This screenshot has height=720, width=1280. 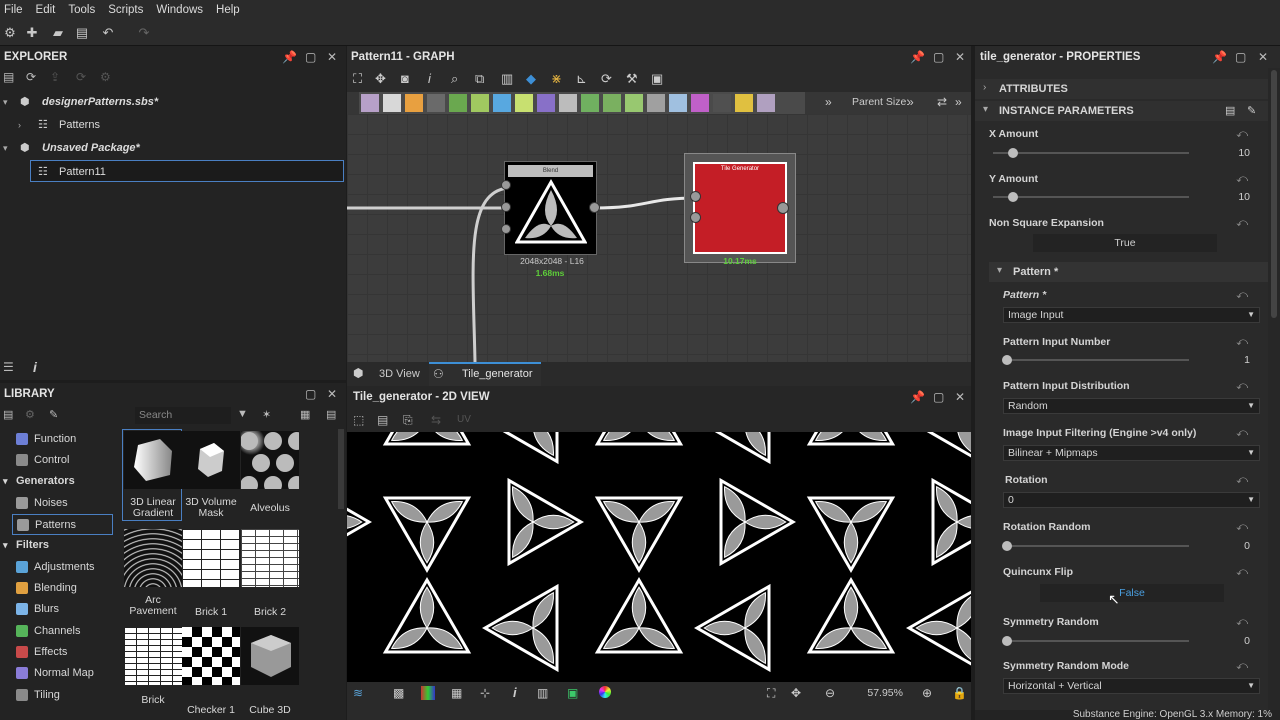 What do you see at coordinates (211, 460) in the screenshot?
I see `thumb-3d-volume-mask` at bounding box center [211, 460].